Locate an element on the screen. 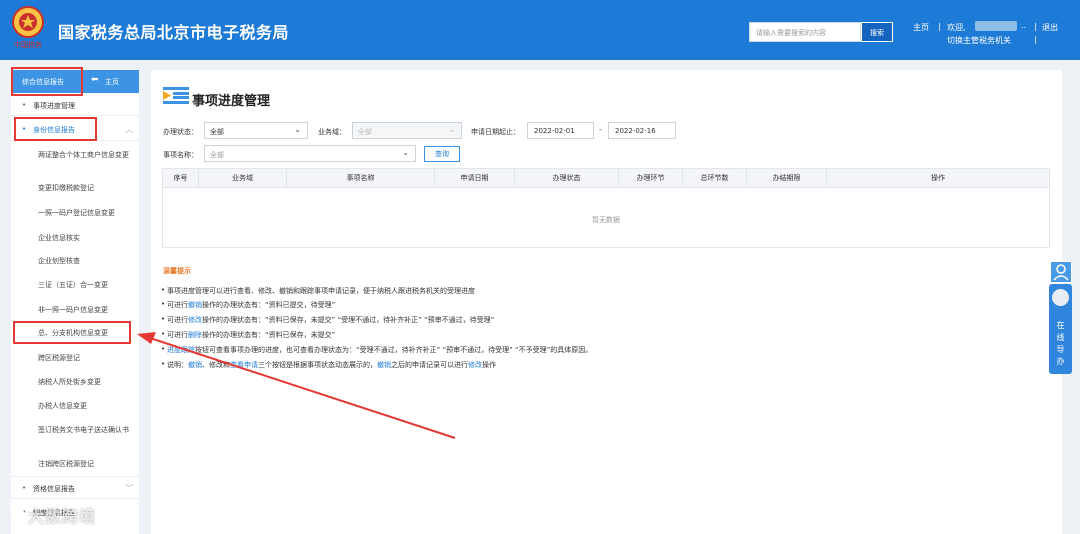  column-header: 事项名称 is located at coordinates (361, 178).